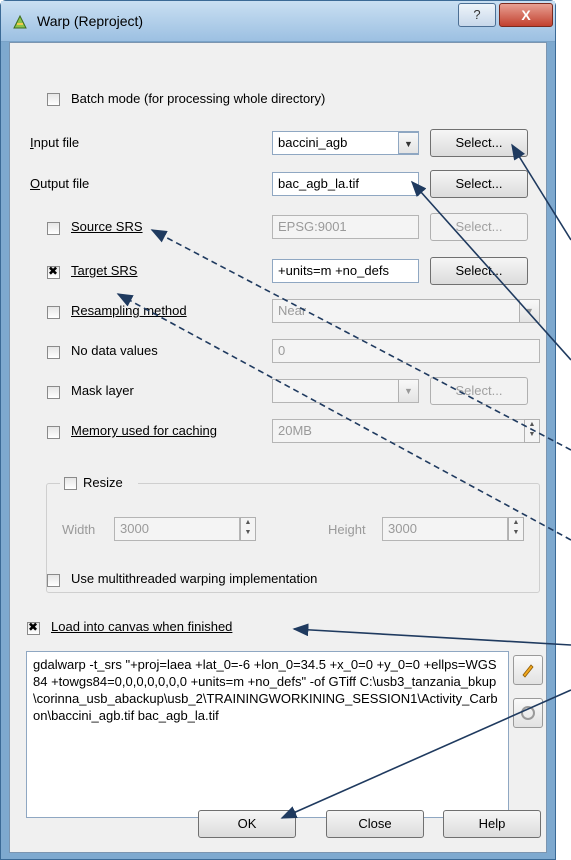  What do you see at coordinates (53, 392) in the screenshot?
I see `mask-layer-checkbox` at bounding box center [53, 392].